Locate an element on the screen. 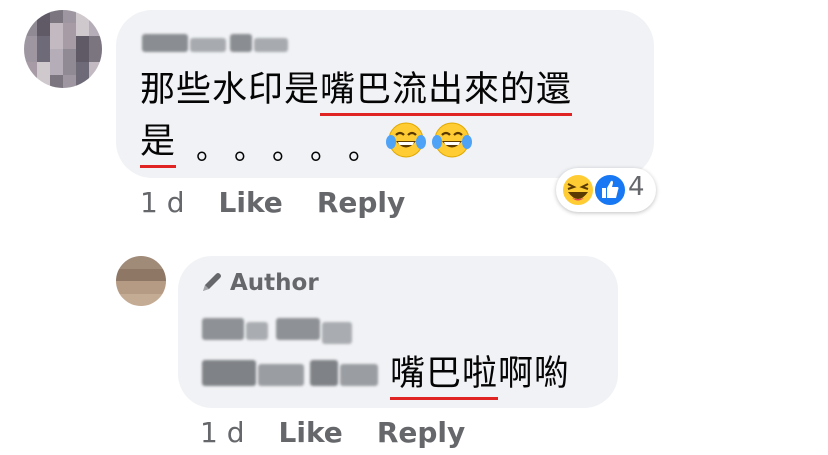 The image size is (828, 455). reply-text: 嘴巴啦啊喲 is located at coordinates (480, 374).